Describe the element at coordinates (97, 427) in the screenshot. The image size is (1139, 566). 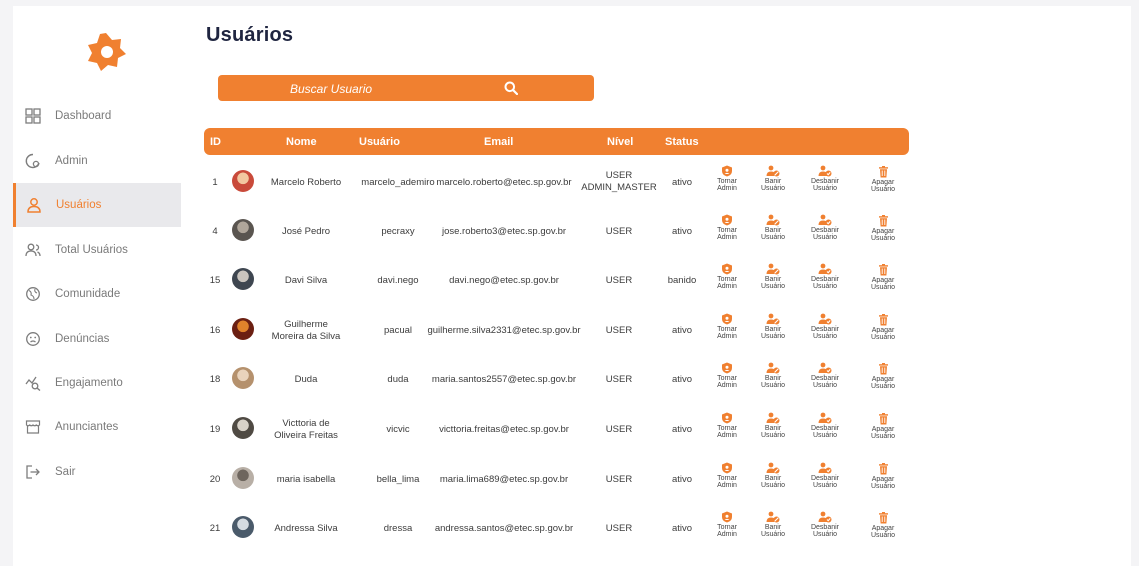
I see `sidebar-item-anunciantes: Anunciantes` at that location.